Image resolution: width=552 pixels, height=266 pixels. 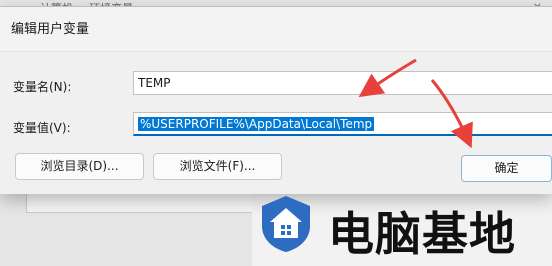 I want to click on house-shield-logo, so click(x=286, y=224).